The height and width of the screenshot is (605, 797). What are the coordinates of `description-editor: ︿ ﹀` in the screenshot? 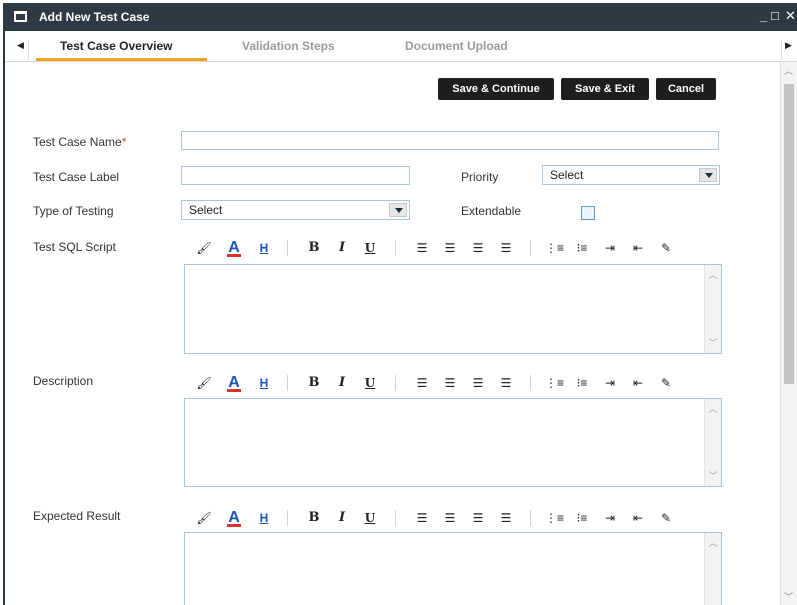 It's located at (453, 442).